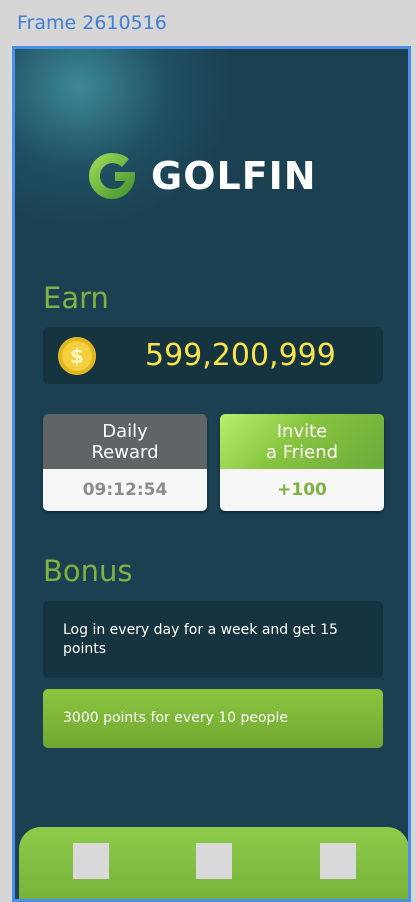 This screenshot has width=416, height=902. What do you see at coordinates (125, 431) in the screenshot?
I see `daily-reward-label-line1: Daily` at bounding box center [125, 431].